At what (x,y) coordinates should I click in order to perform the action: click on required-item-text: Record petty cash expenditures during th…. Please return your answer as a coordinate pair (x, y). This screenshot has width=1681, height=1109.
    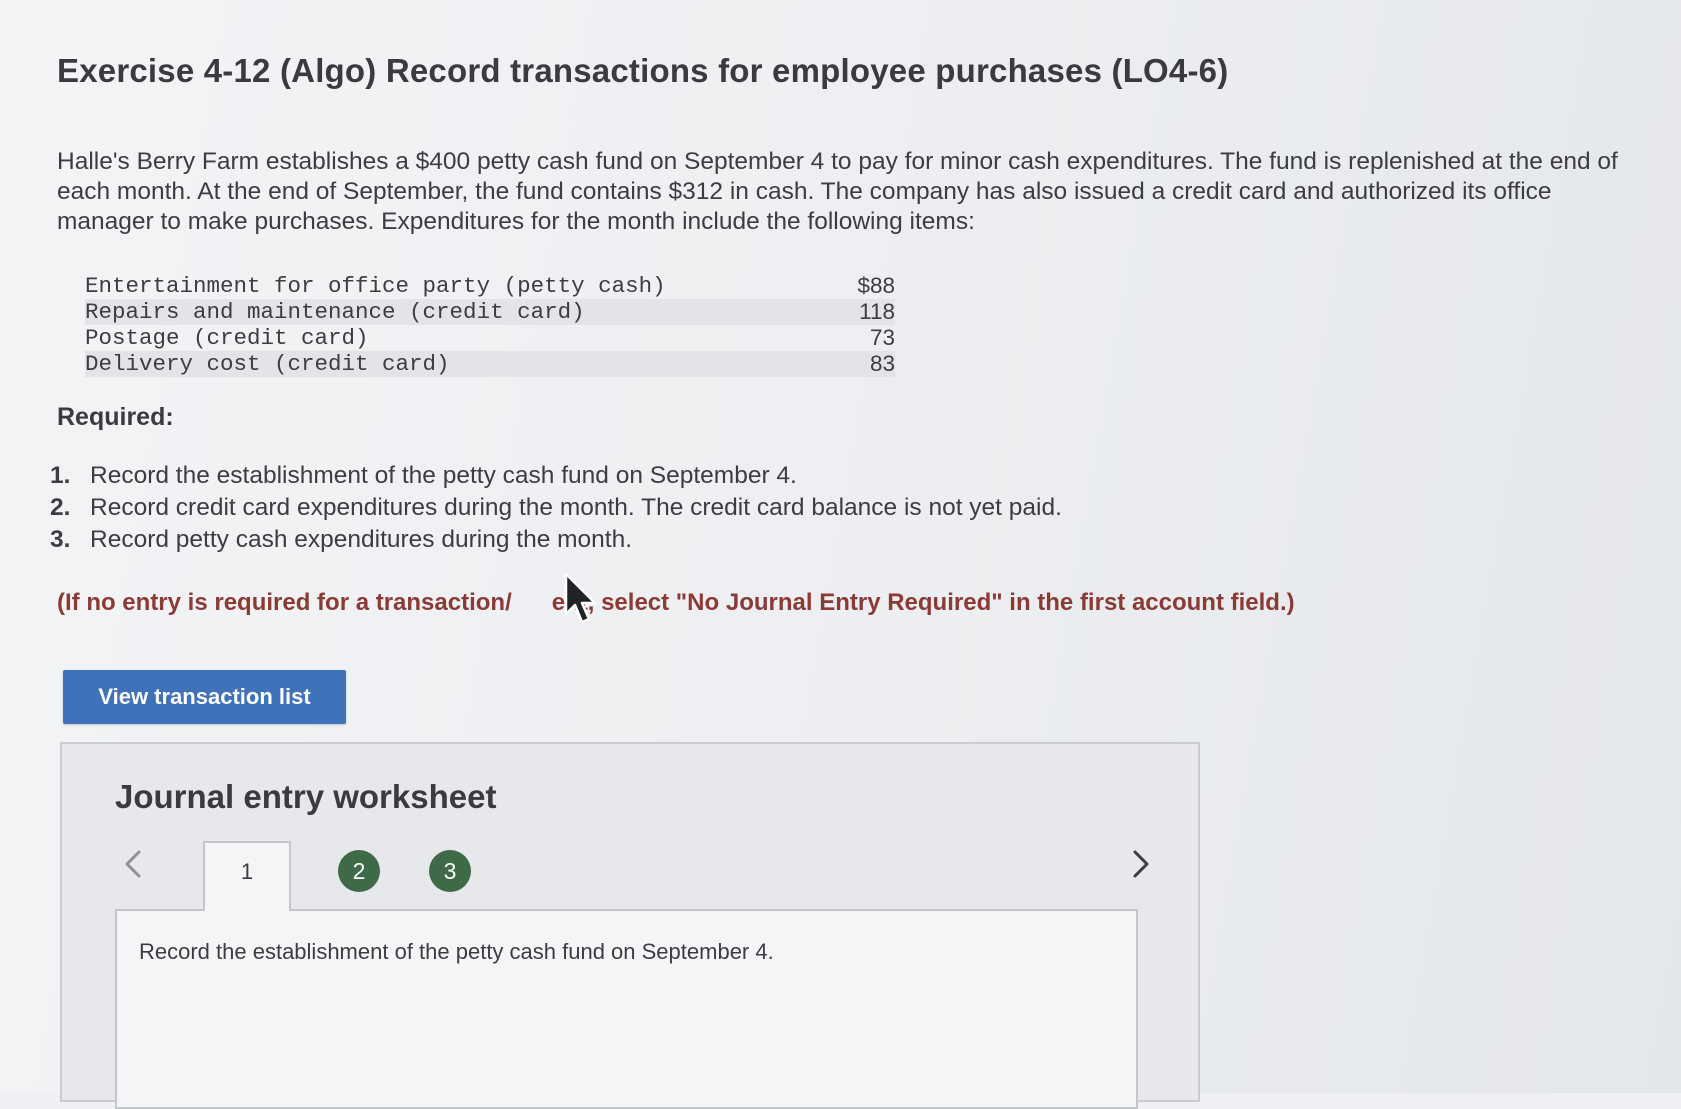
    Looking at the image, I should click on (361, 539).